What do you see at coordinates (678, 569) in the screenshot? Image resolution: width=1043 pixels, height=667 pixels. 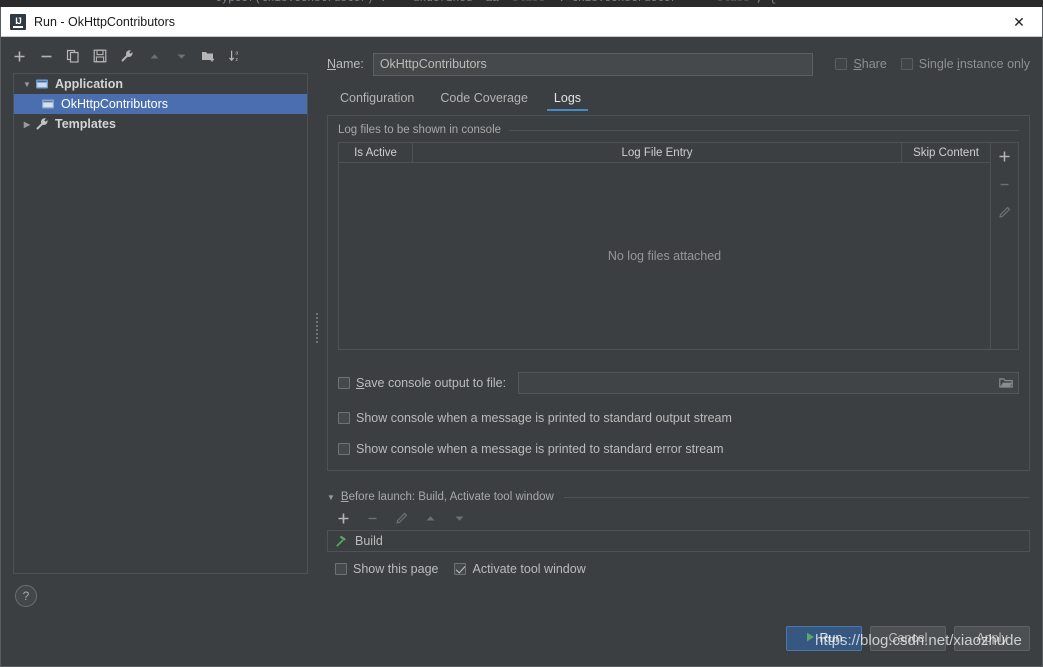 I see `before-launch-options: Show this page Activate tool window` at bounding box center [678, 569].